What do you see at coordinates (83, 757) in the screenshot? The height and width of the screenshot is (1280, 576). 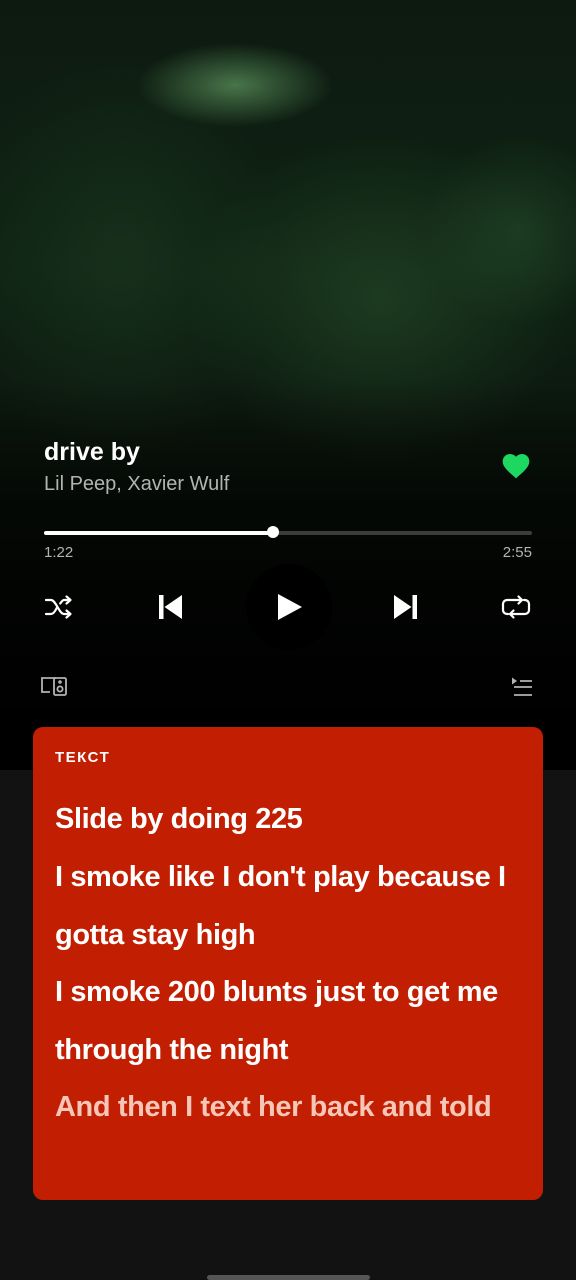 I see `lyrics-label: ТЕКСТ` at bounding box center [83, 757].